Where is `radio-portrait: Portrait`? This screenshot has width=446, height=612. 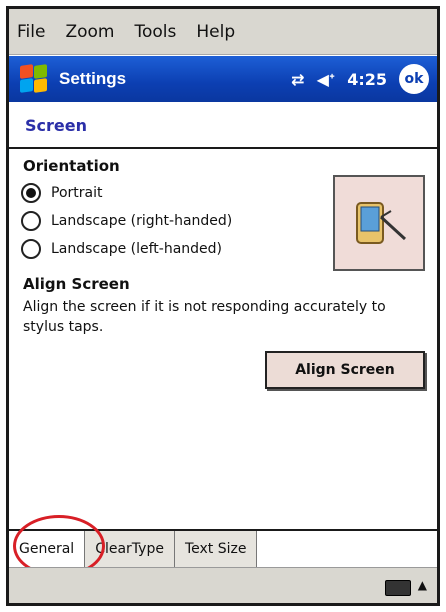
radio-portrait: Portrait is located at coordinates (61, 193).